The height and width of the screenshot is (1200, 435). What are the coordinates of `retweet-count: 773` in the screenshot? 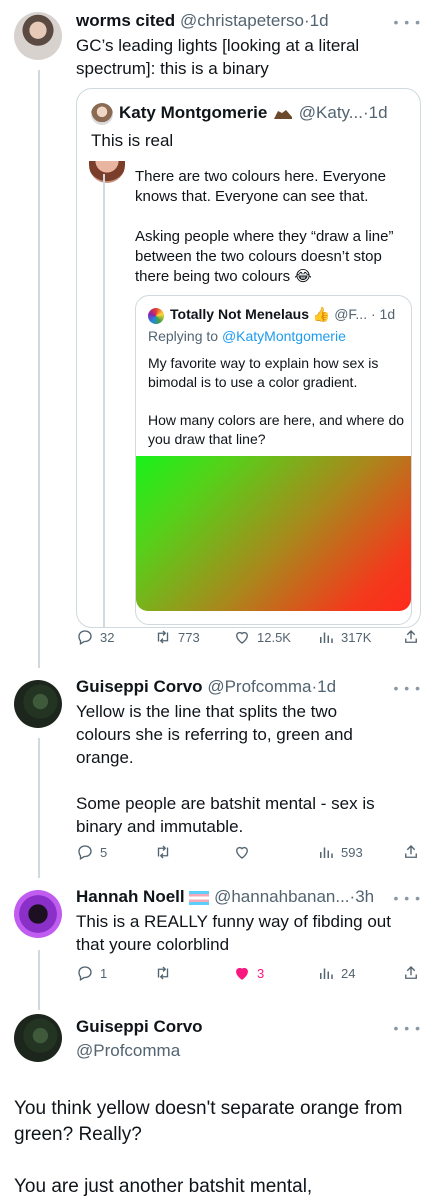 It's located at (189, 637).